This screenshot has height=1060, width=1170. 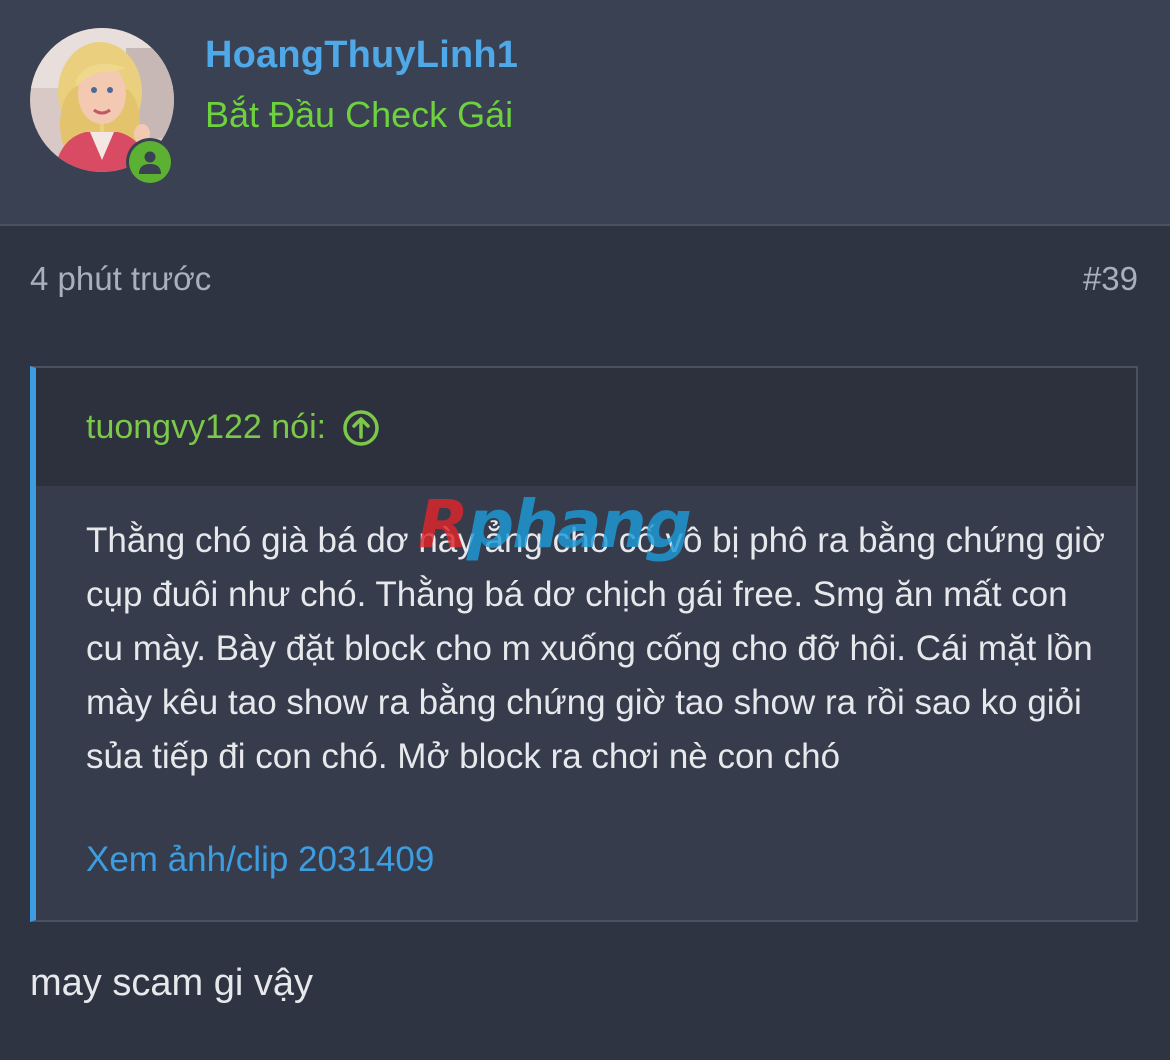 I want to click on user-online-icon, so click(x=150, y=162).